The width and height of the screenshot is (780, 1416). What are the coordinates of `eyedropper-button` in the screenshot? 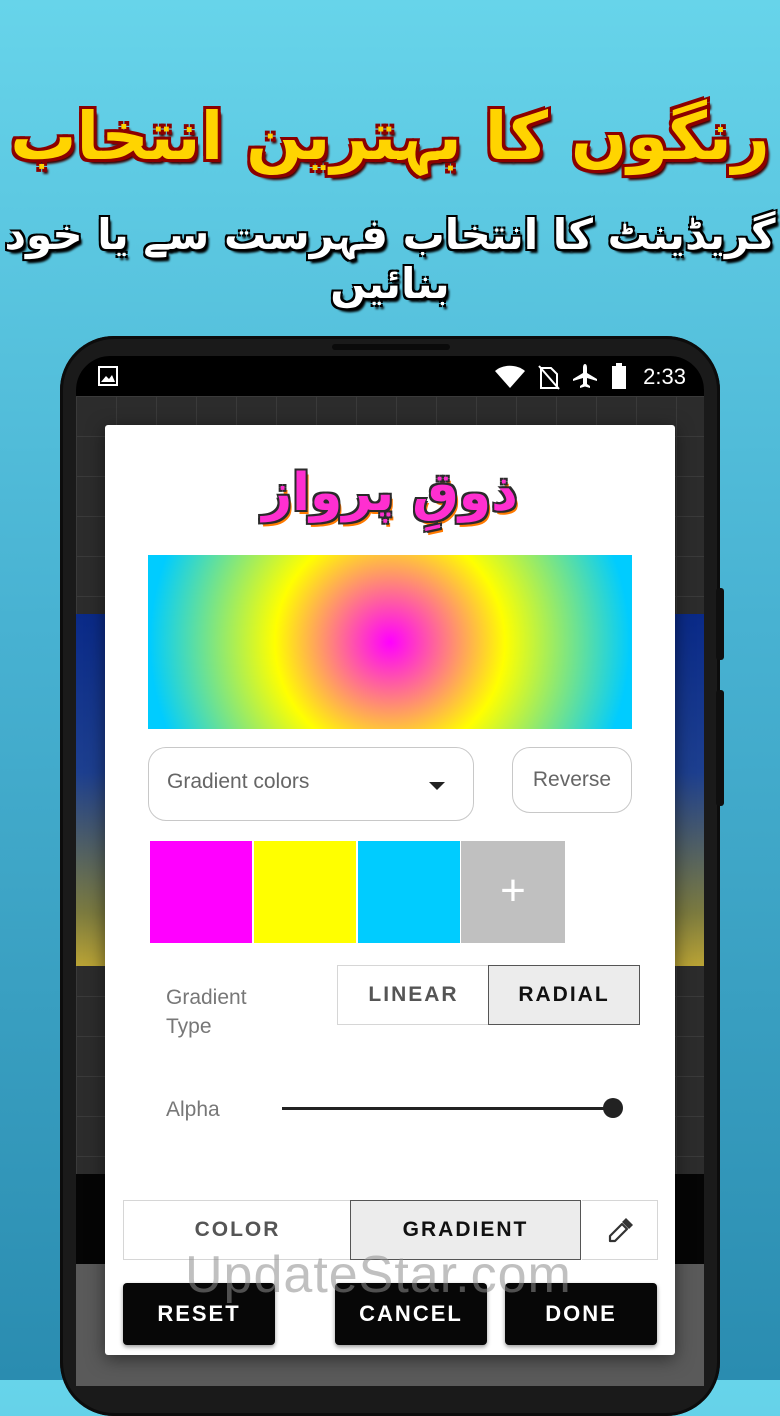 It's located at (620, 1230).